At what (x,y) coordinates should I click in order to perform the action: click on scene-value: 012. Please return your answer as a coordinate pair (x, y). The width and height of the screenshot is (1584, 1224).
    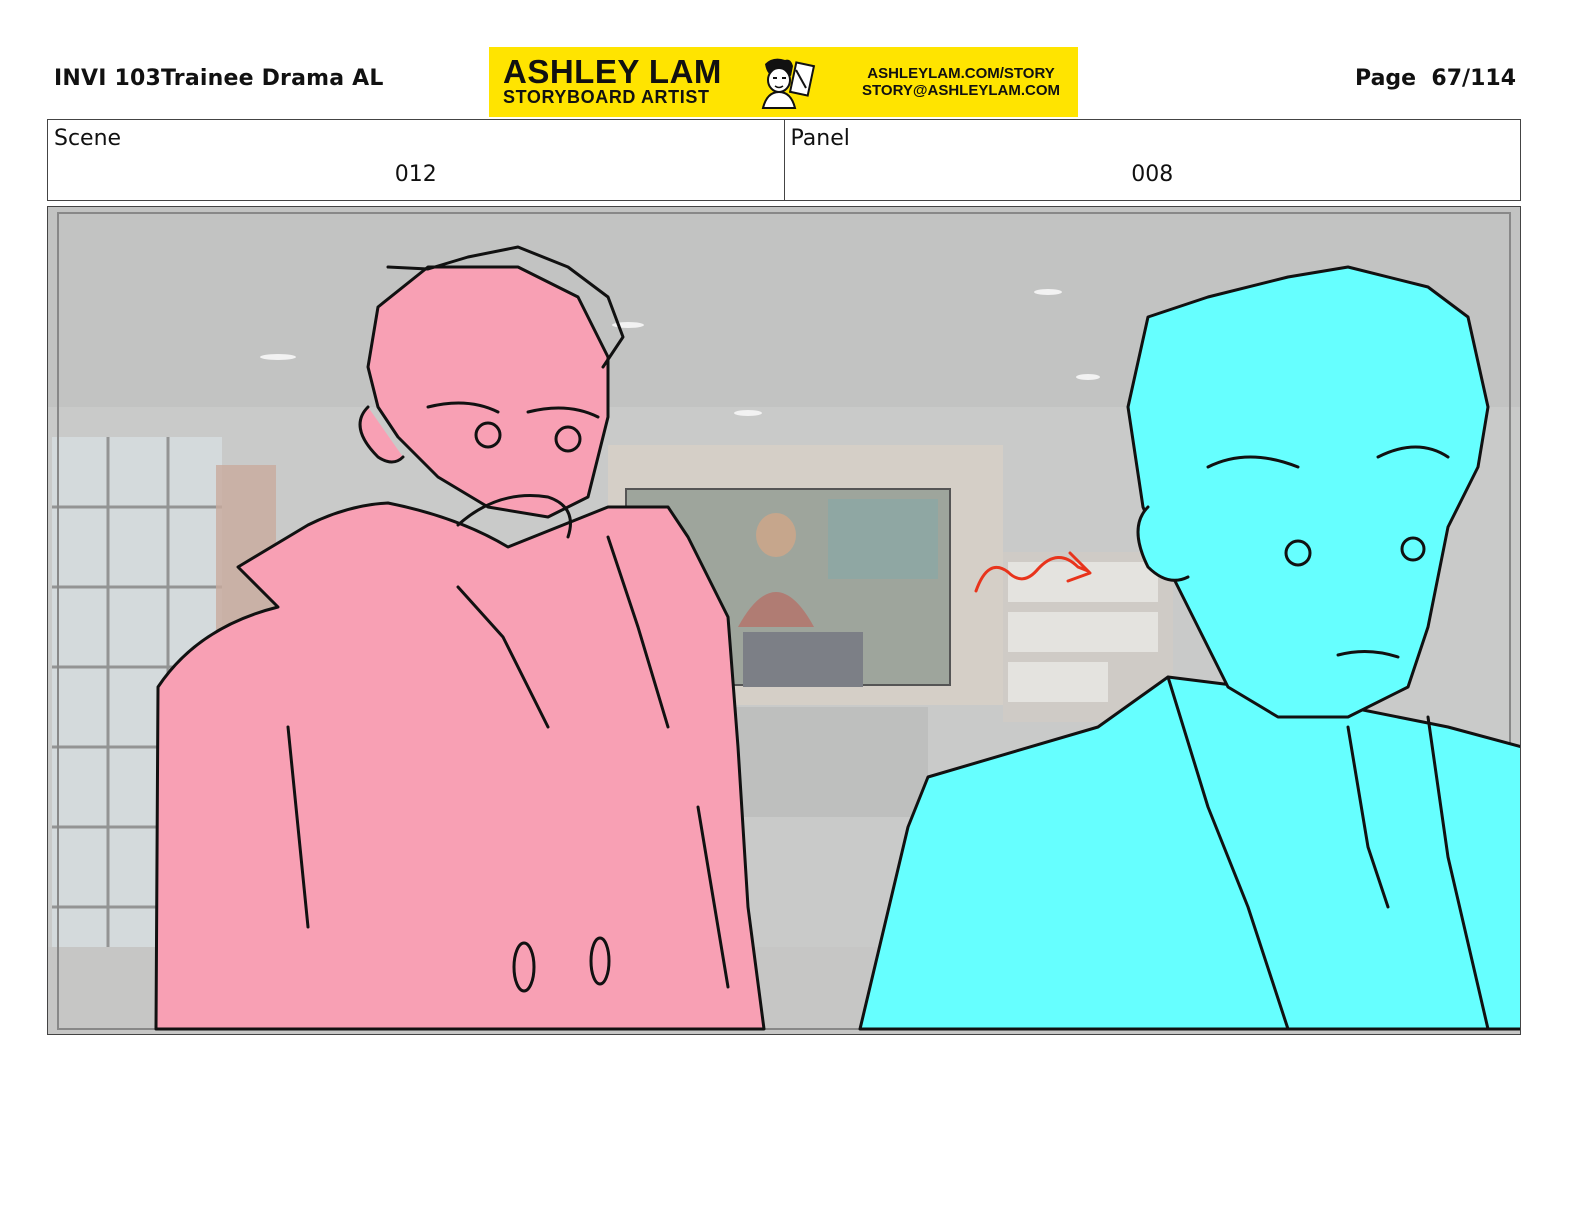
    Looking at the image, I should click on (415, 174).